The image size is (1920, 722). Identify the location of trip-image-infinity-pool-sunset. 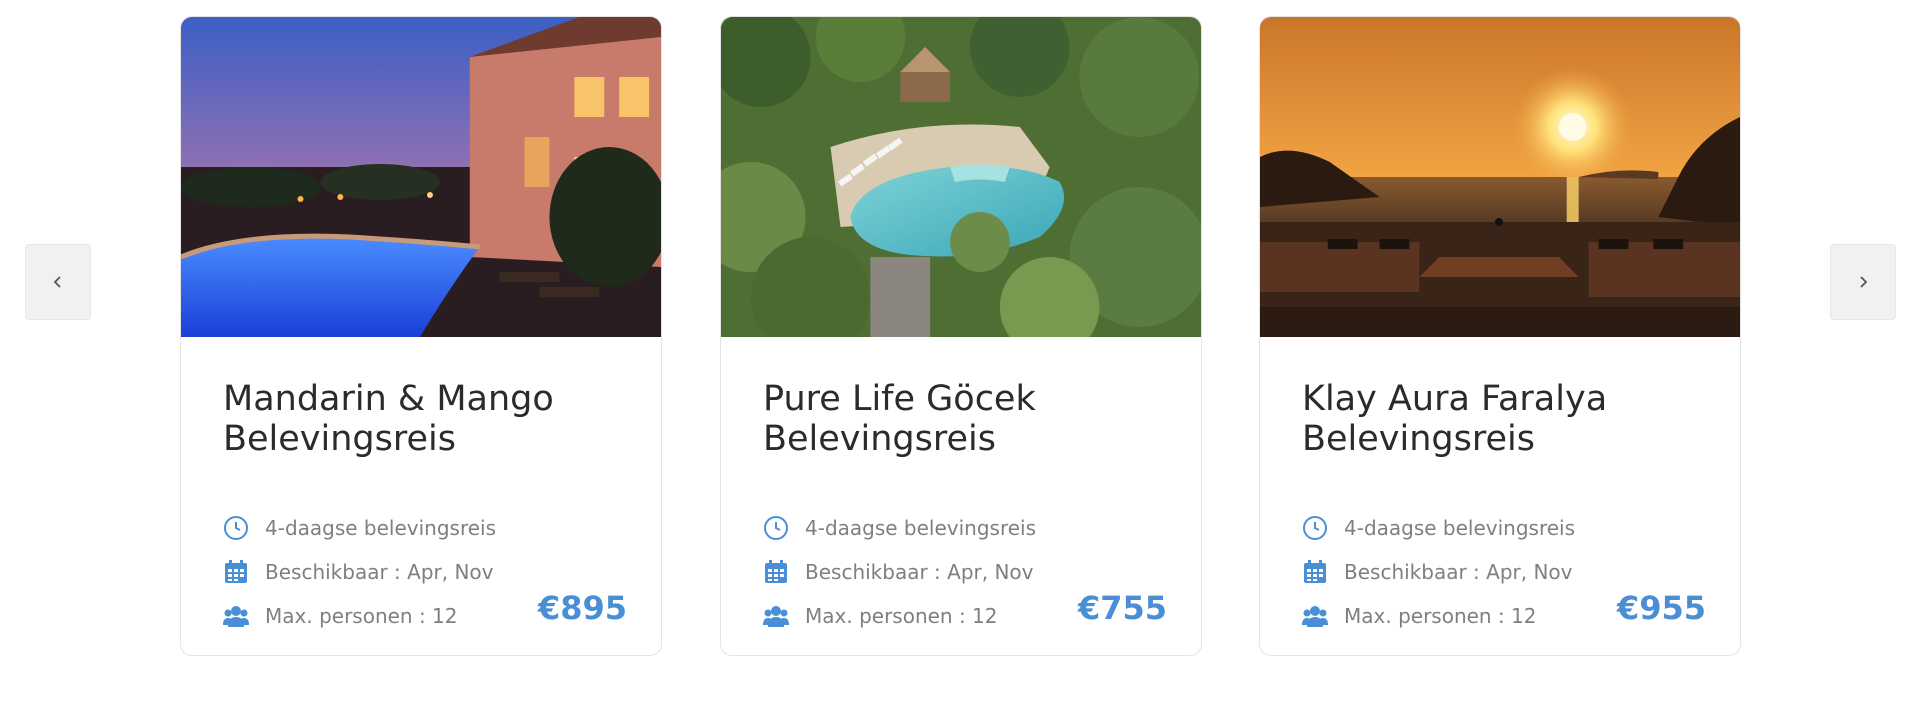
(1500, 177).